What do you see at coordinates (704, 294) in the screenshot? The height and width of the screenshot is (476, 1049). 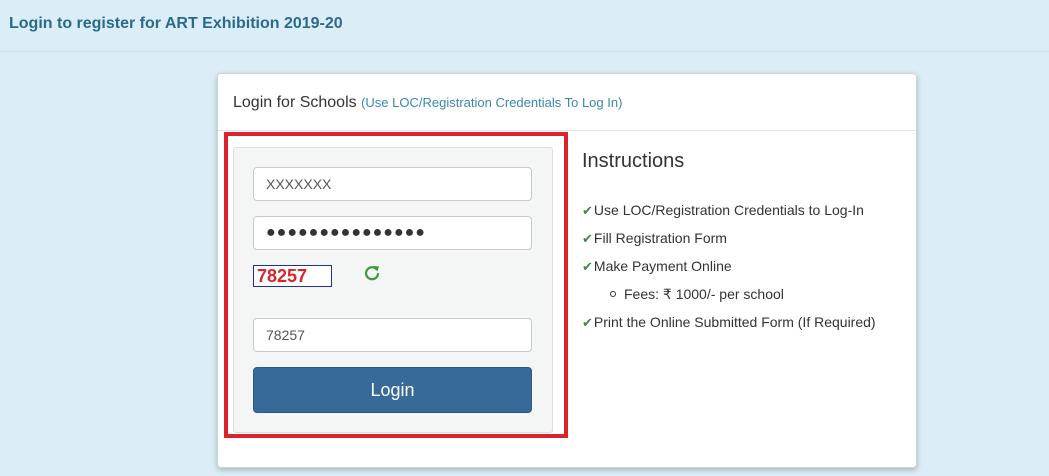 I see `instruction-text: Fees: ₹ 1000/- per school` at bounding box center [704, 294].